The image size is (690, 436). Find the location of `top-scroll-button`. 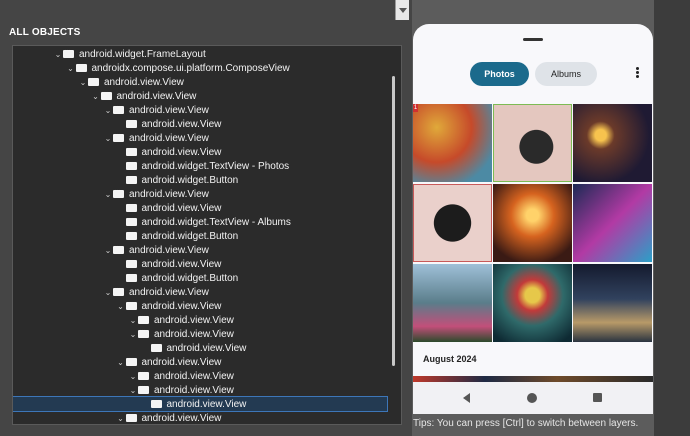

top-scroll-button is located at coordinates (402, 10).